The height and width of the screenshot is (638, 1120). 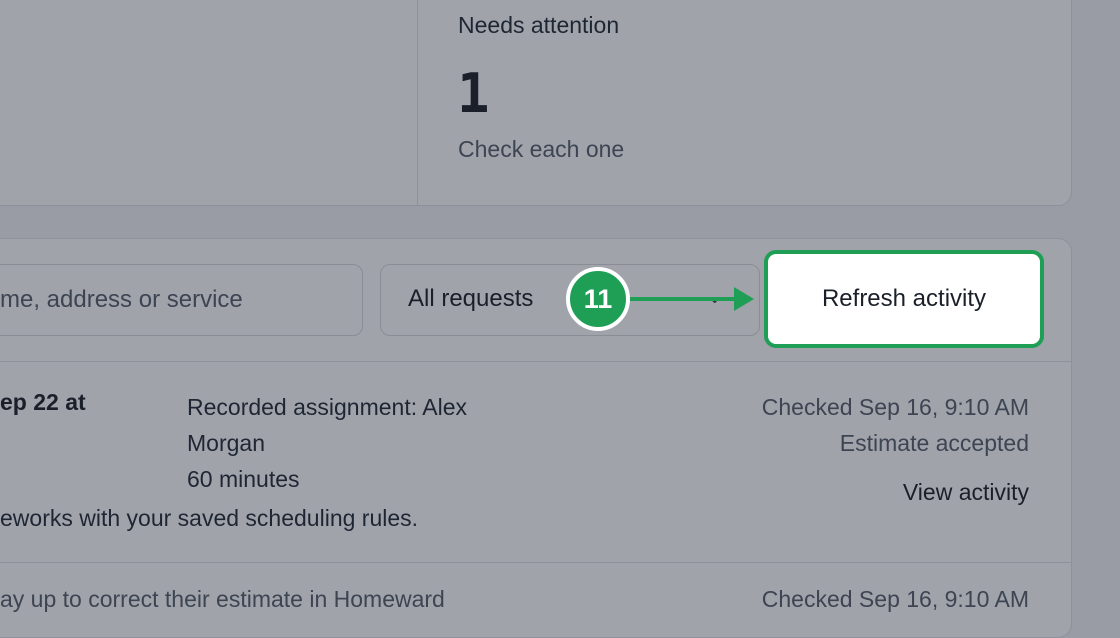 I want to click on annotation-arrow-line, so click(x=683, y=299).